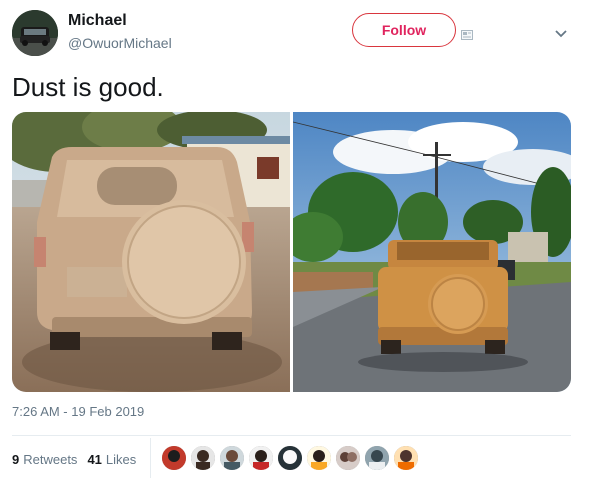 This screenshot has width=597, height=478. Describe the element at coordinates (35, 33) in the screenshot. I see `avatar` at that location.